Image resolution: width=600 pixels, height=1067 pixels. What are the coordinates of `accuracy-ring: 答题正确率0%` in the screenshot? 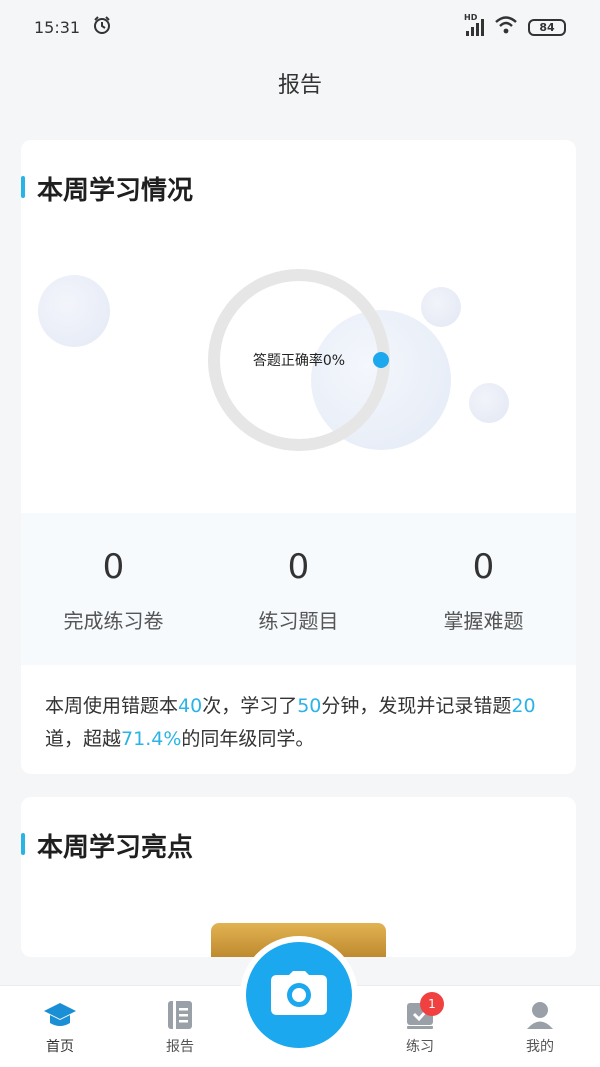 It's located at (299, 360).